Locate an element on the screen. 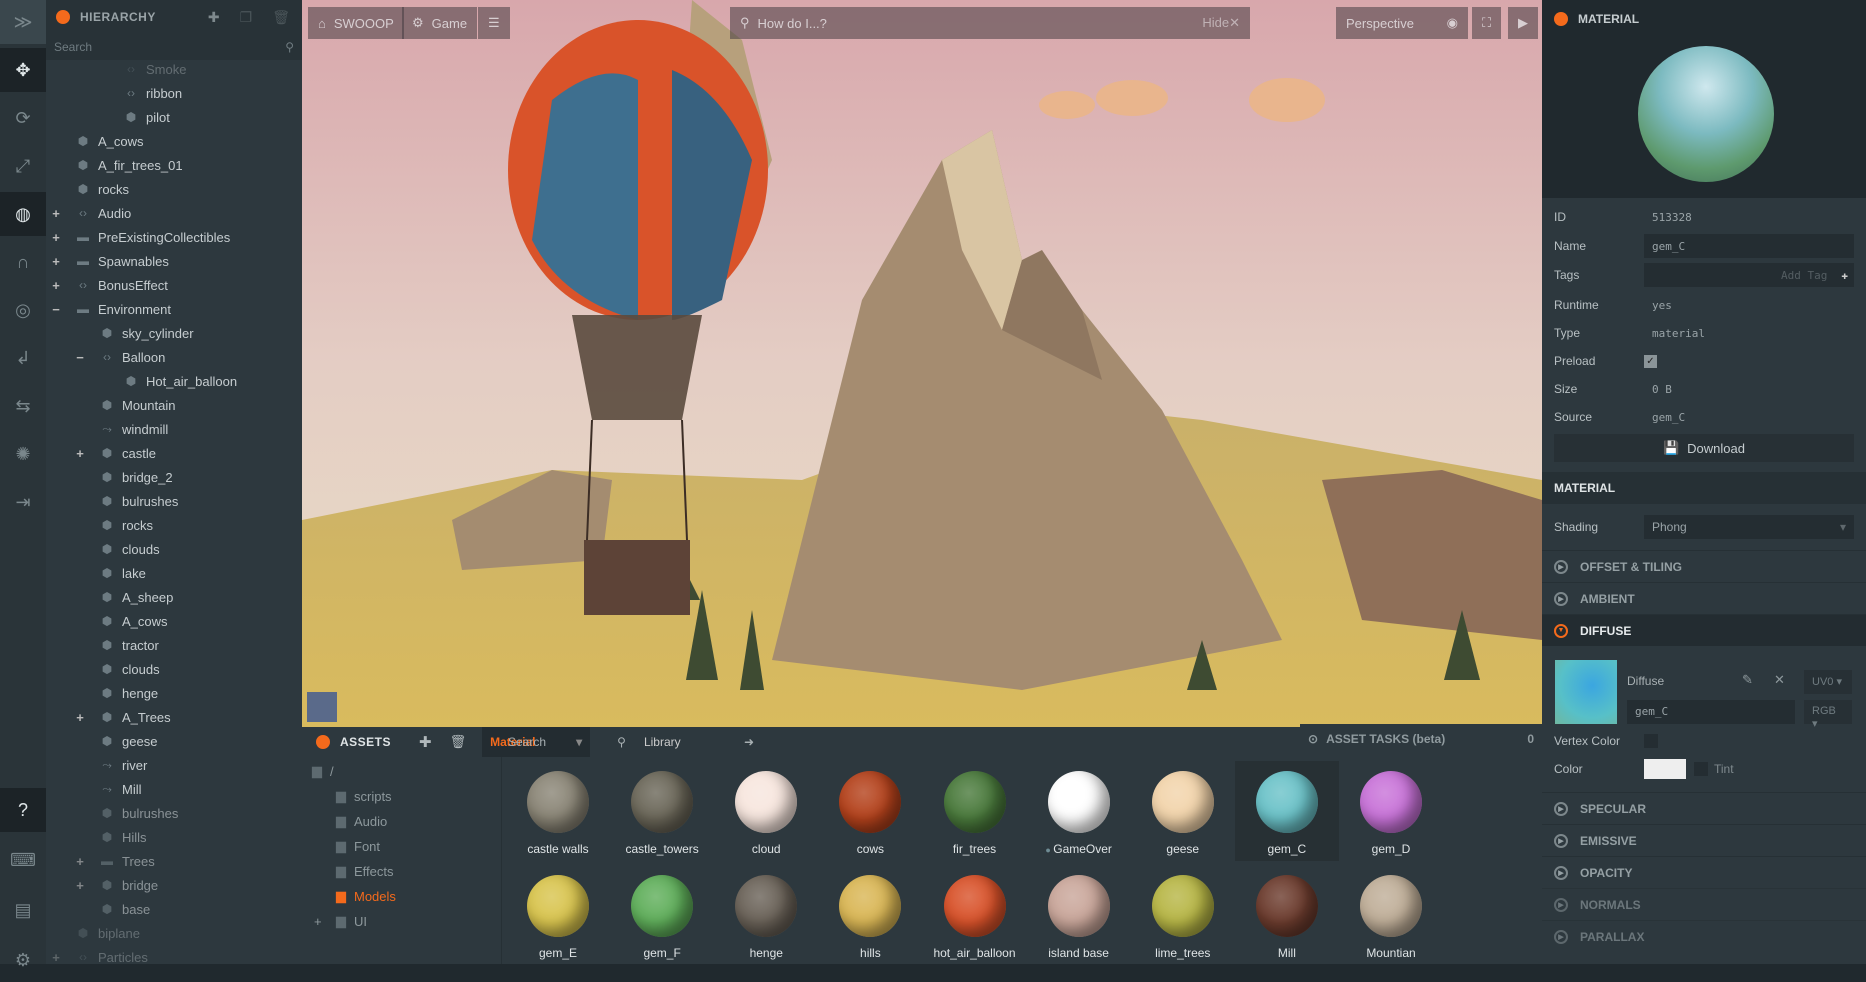  folder-item: ▆ / is located at coordinates (323, 771).